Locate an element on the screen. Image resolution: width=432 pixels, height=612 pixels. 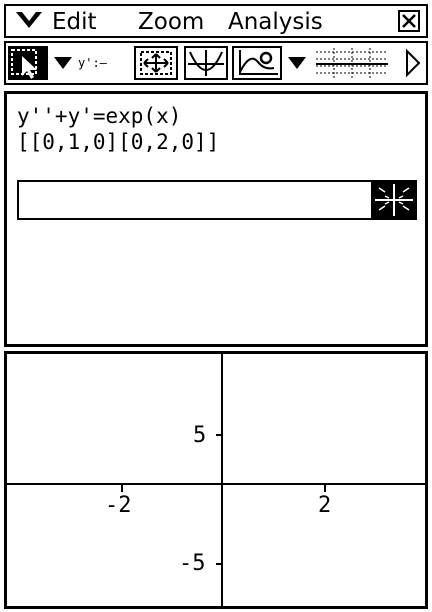
arrow-right-icon is located at coordinates (413, 63).